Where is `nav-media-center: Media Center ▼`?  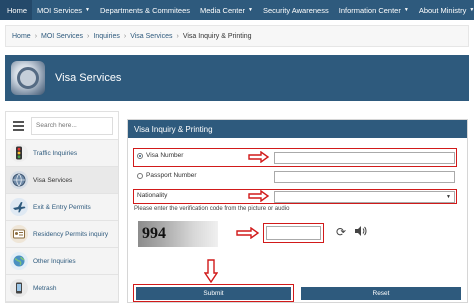
nav-media-center: Media Center ▼ is located at coordinates (226, 10).